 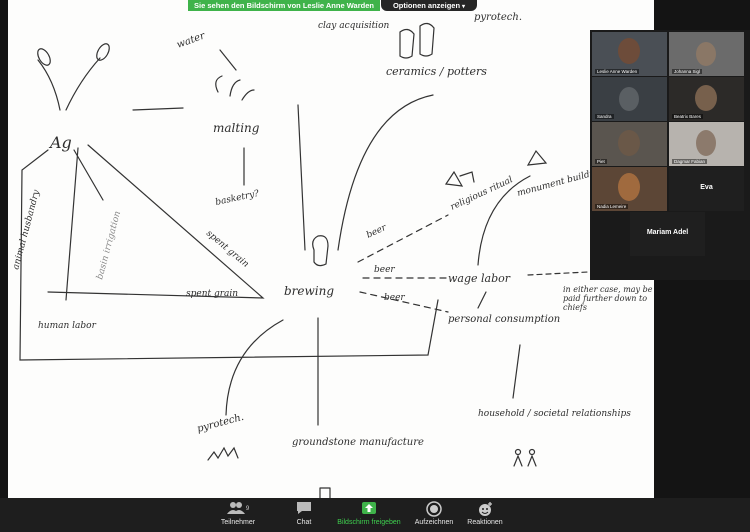 What do you see at coordinates (44, 57) in the screenshot?
I see `wheat-head-left` at bounding box center [44, 57].